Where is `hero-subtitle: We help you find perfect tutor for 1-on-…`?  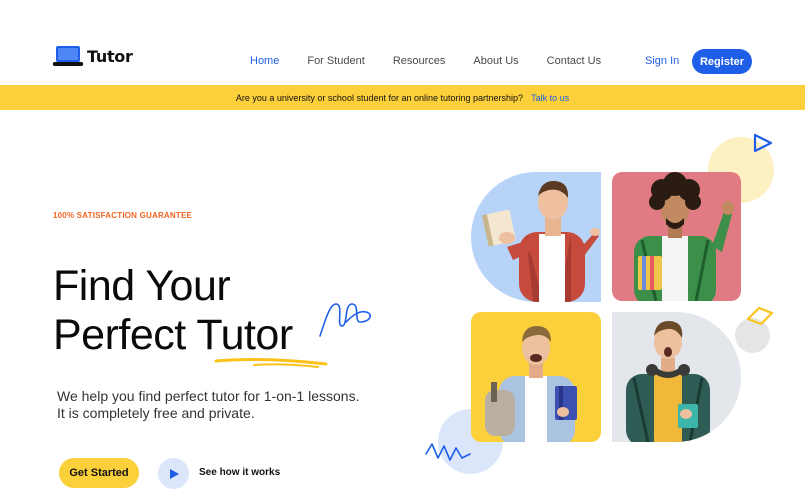
hero-subtitle: We help you find perfect tutor for 1-on-… is located at coordinates (227, 405).